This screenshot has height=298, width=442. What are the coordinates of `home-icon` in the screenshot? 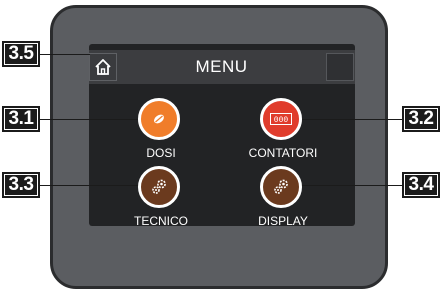 It's located at (103, 67).